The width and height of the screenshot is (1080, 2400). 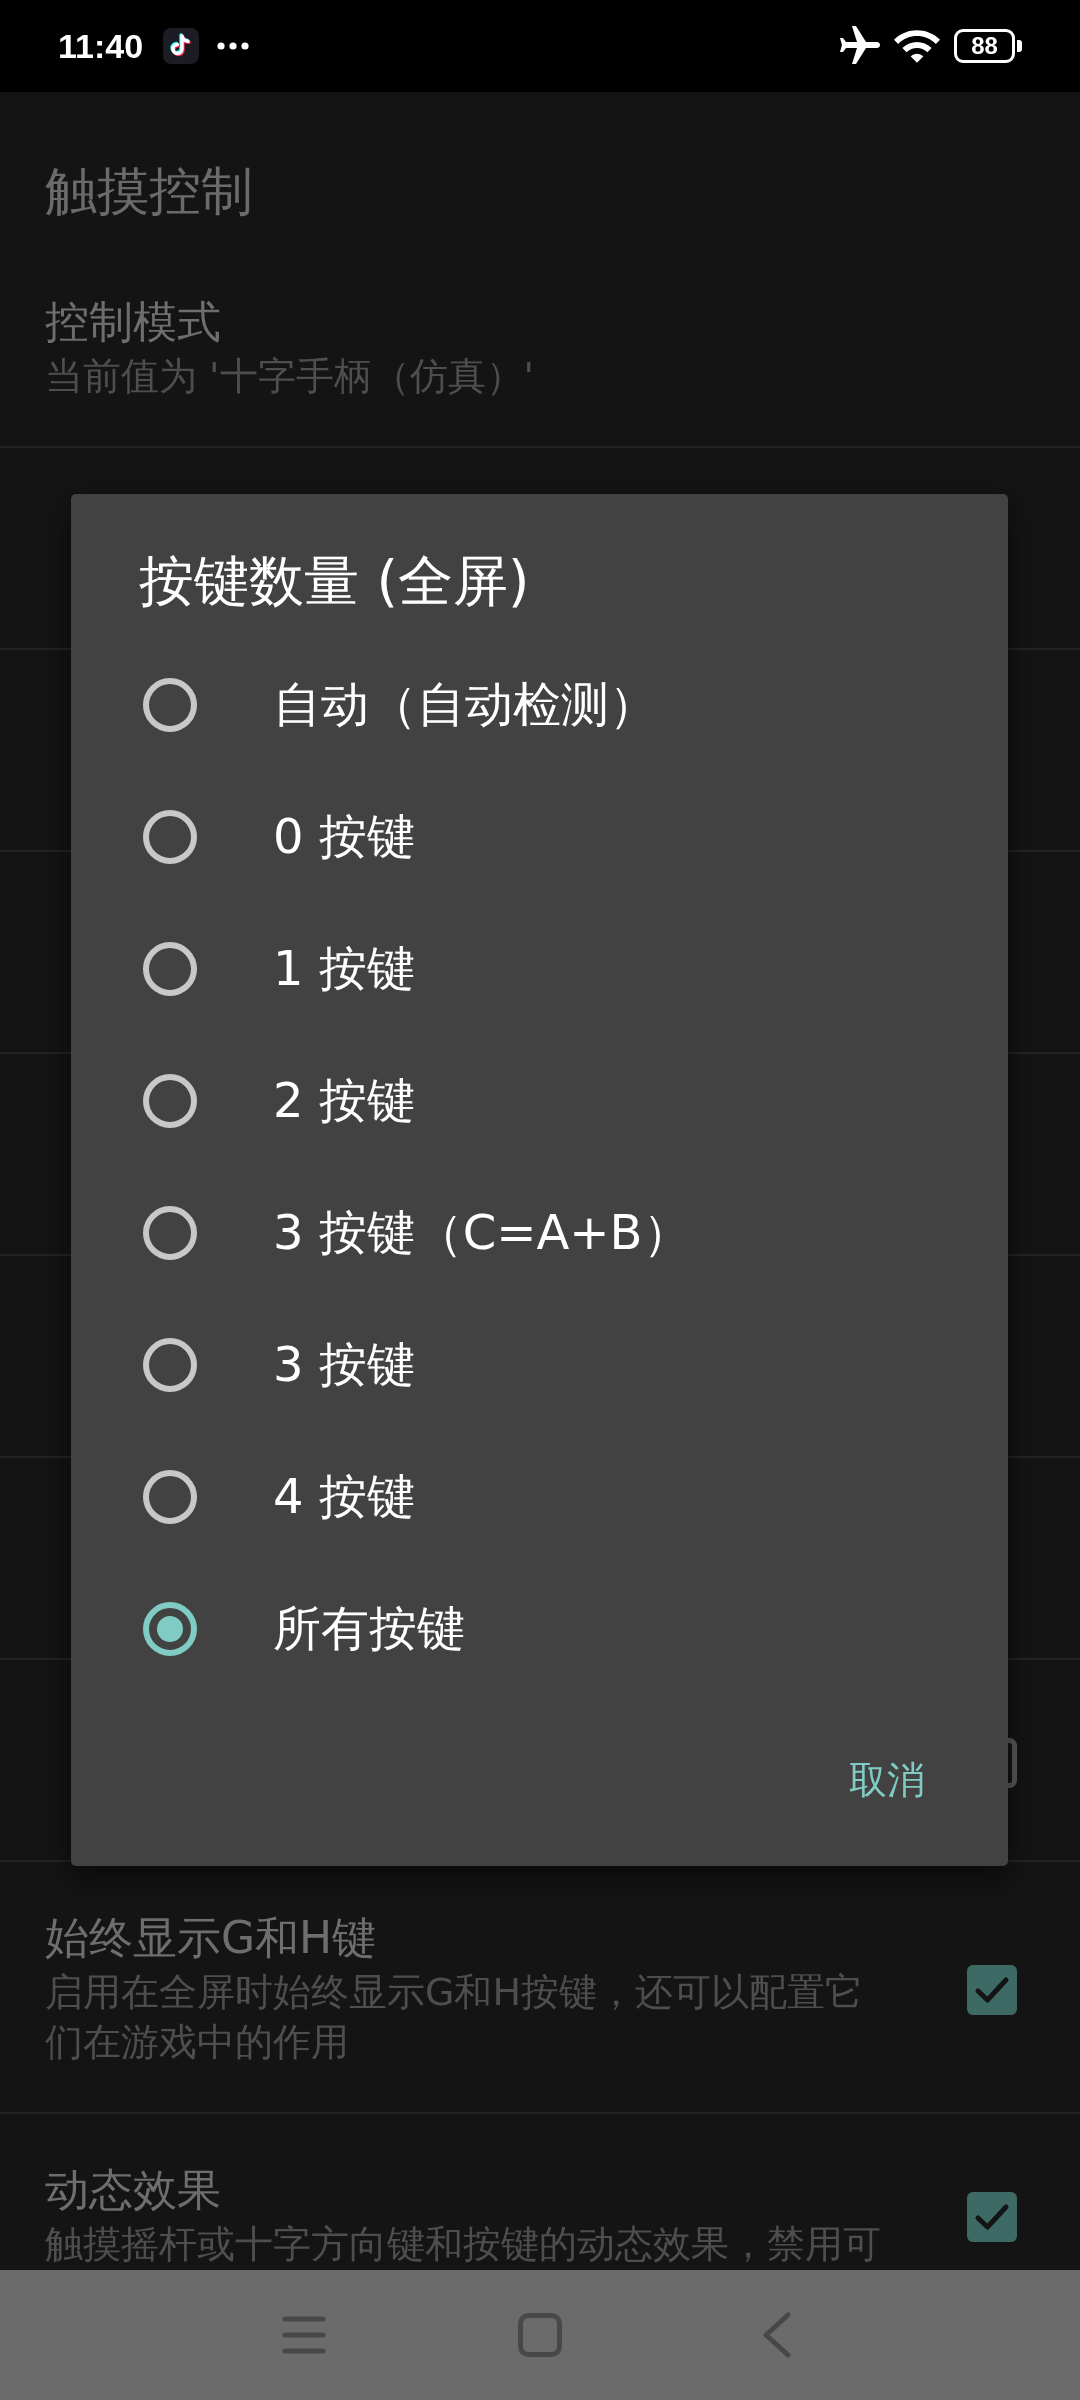 What do you see at coordinates (887, 1780) in the screenshot?
I see `cancel-button: 取消` at bounding box center [887, 1780].